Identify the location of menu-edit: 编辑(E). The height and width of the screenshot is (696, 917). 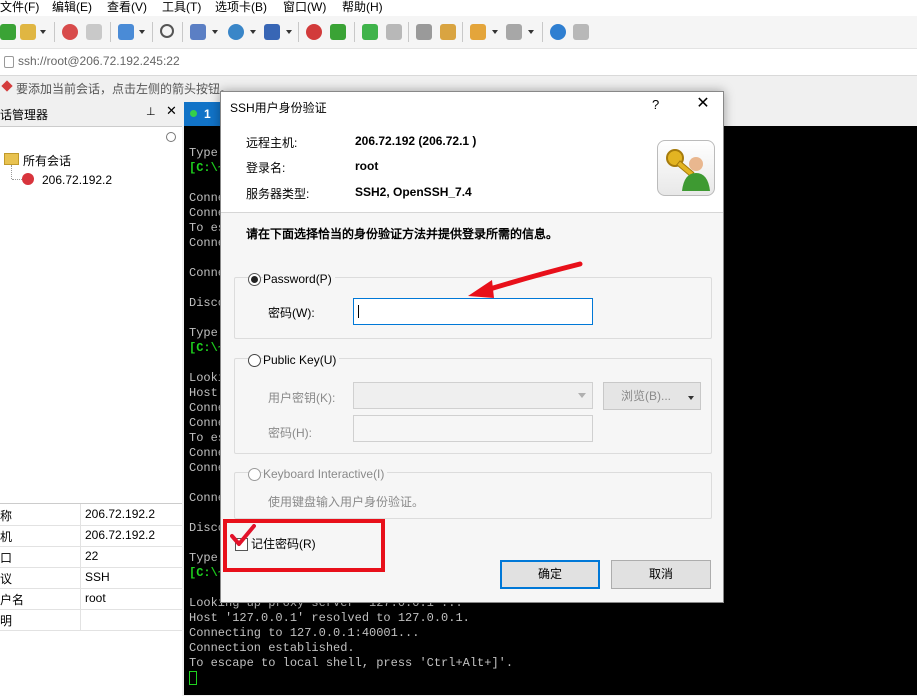
(72, 8).